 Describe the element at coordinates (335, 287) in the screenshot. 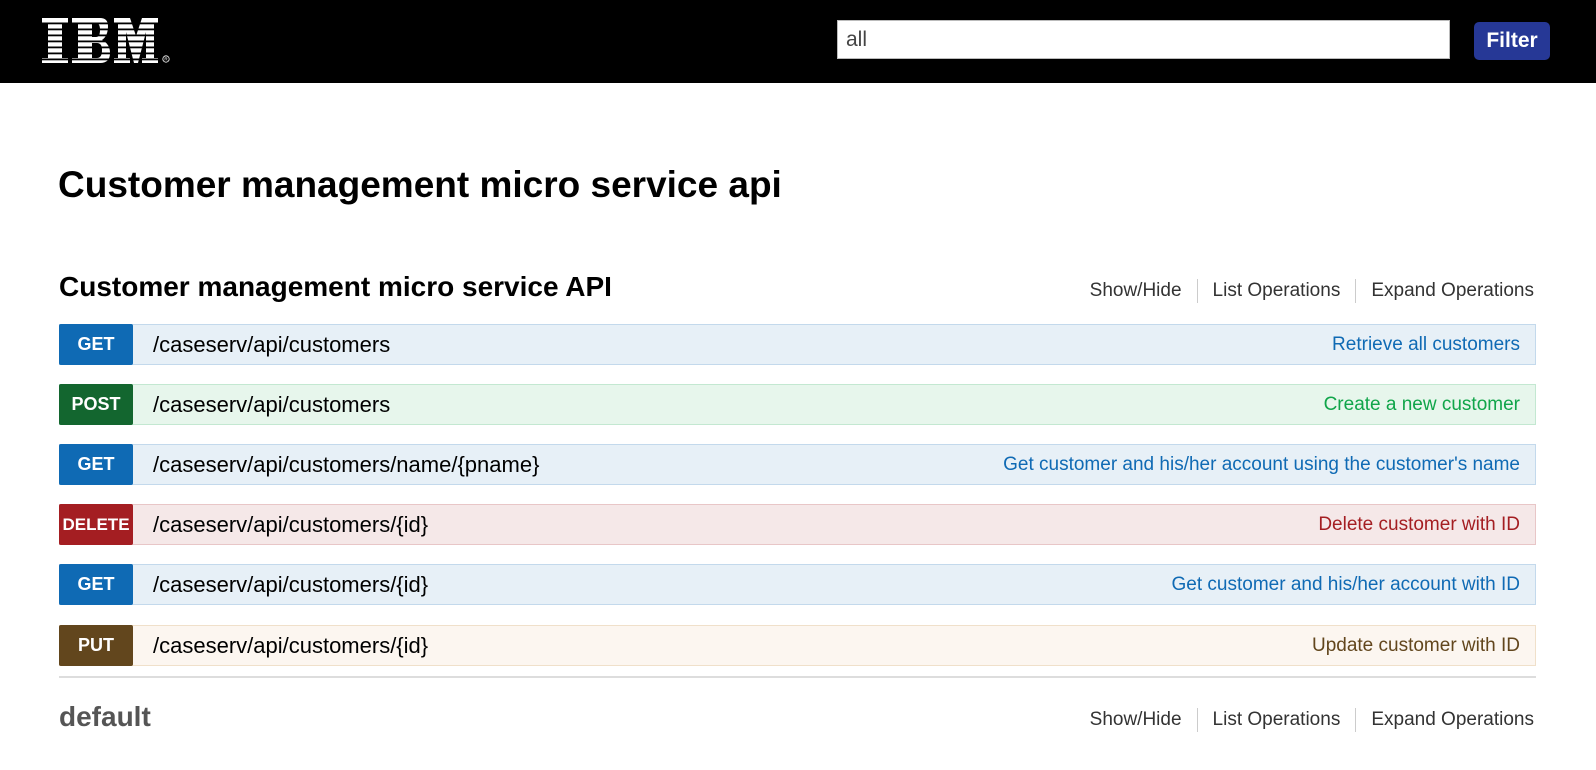

I see `resource-title: Customer management micro service API` at that location.